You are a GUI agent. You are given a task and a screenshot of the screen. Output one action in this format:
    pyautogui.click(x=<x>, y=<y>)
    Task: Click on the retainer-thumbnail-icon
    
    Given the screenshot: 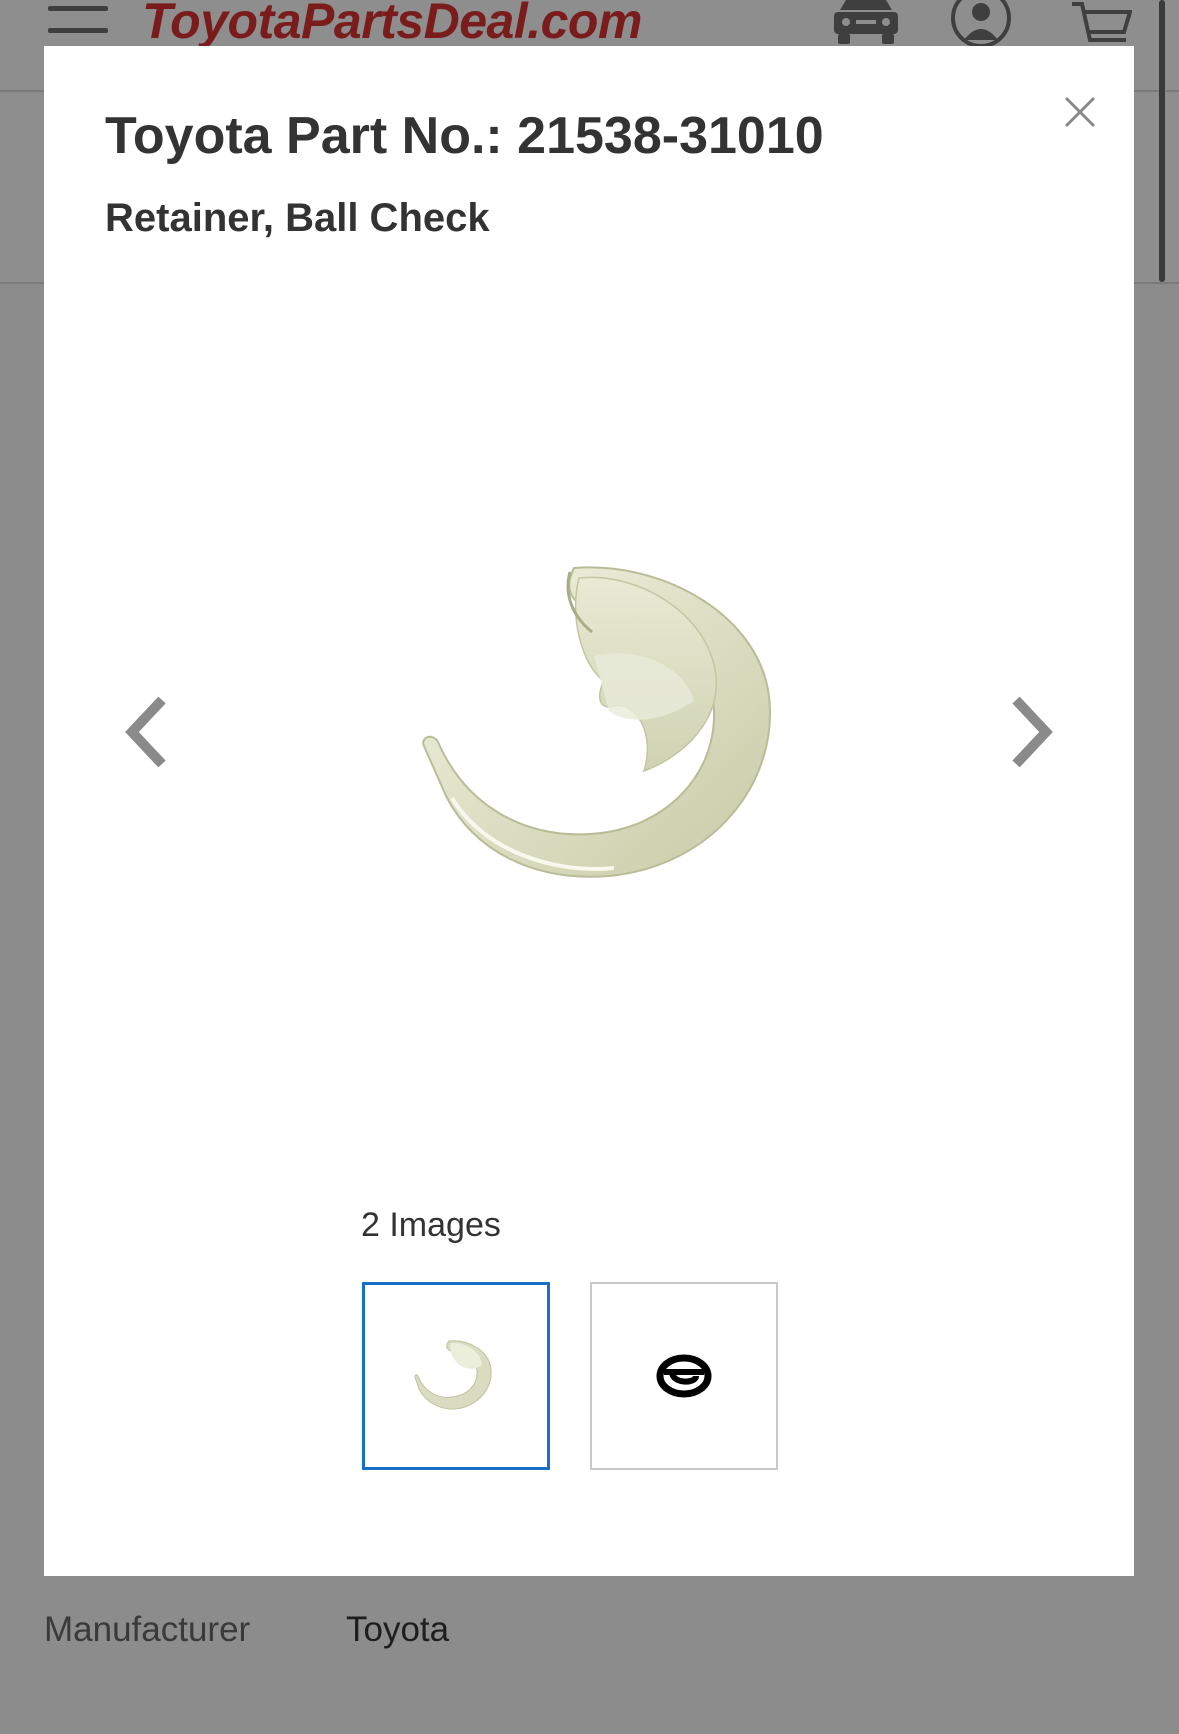 What is the action you would take?
    pyautogui.click(x=453, y=1375)
    